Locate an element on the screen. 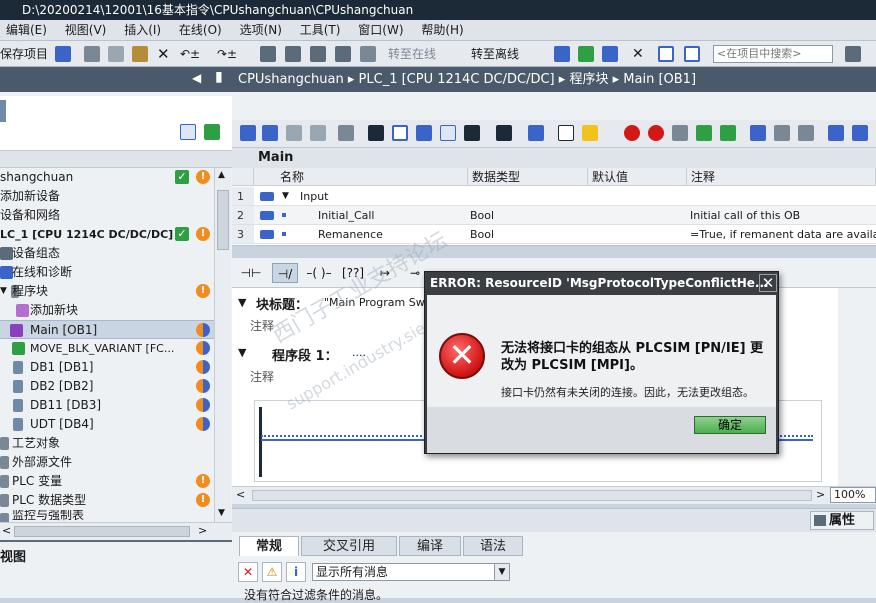 The width and height of the screenshot is (876, 603). tree-item-add-block: 添加新块 is located at coordinates (107, 310).